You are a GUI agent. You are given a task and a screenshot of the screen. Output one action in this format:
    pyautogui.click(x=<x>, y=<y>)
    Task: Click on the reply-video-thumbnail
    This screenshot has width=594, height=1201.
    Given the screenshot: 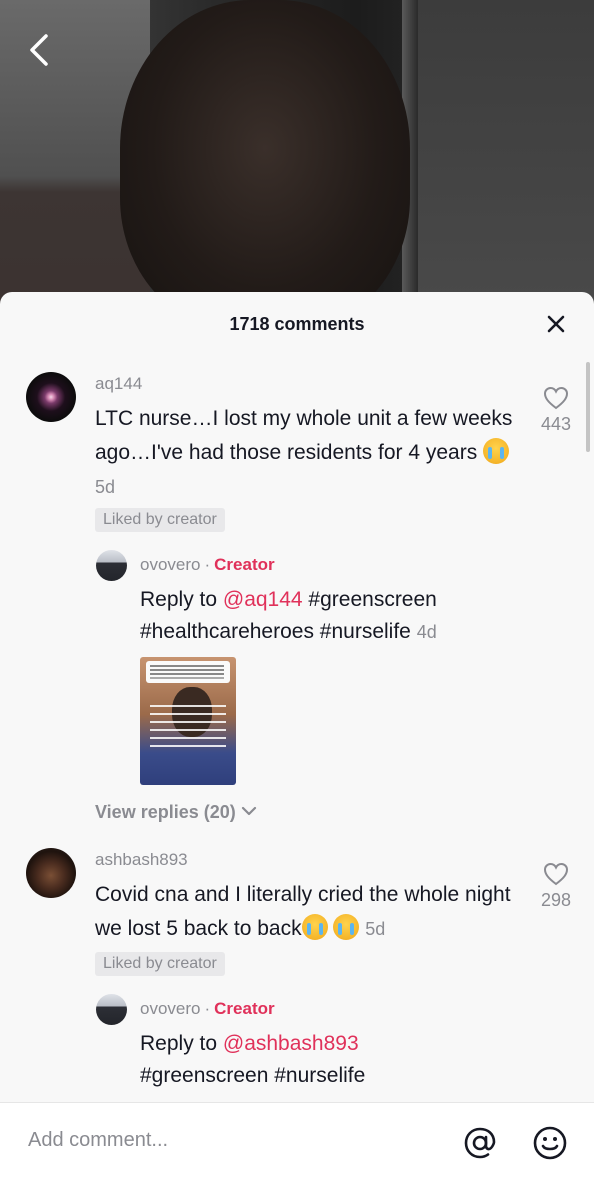 What is the action you would take?
    pyautogui.click(x=188, y=721)
    